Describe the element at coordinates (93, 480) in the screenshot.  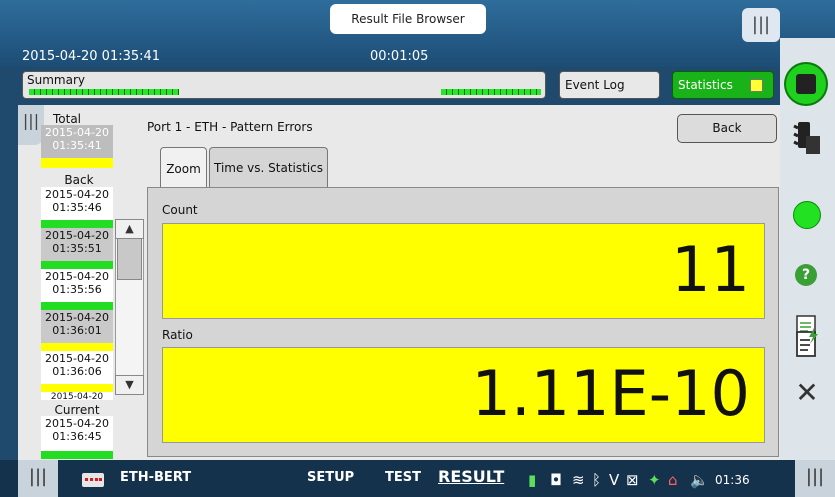
I see `app-icon` at that location.